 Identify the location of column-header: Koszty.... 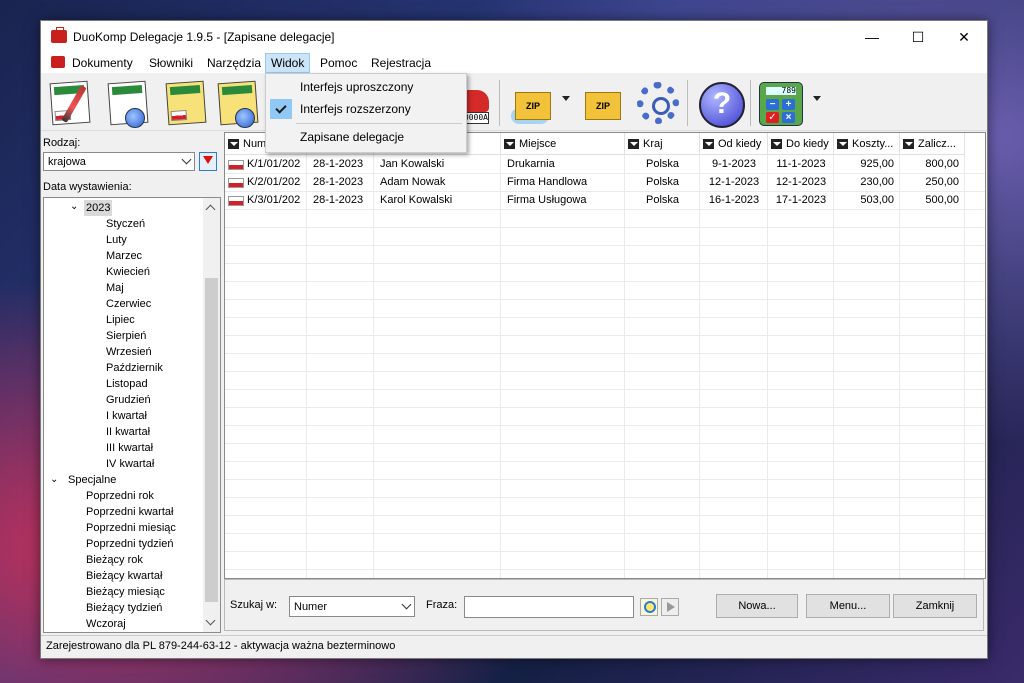
(867, 144).